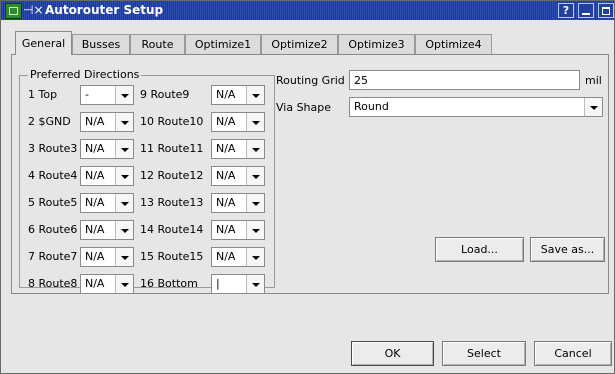 This screenshot has width=615, height=374. What do you see at coordinates (223, 44) in the screenshot?
I see `tab-optimize1: Optimize1` at bounding box center [223, 44].